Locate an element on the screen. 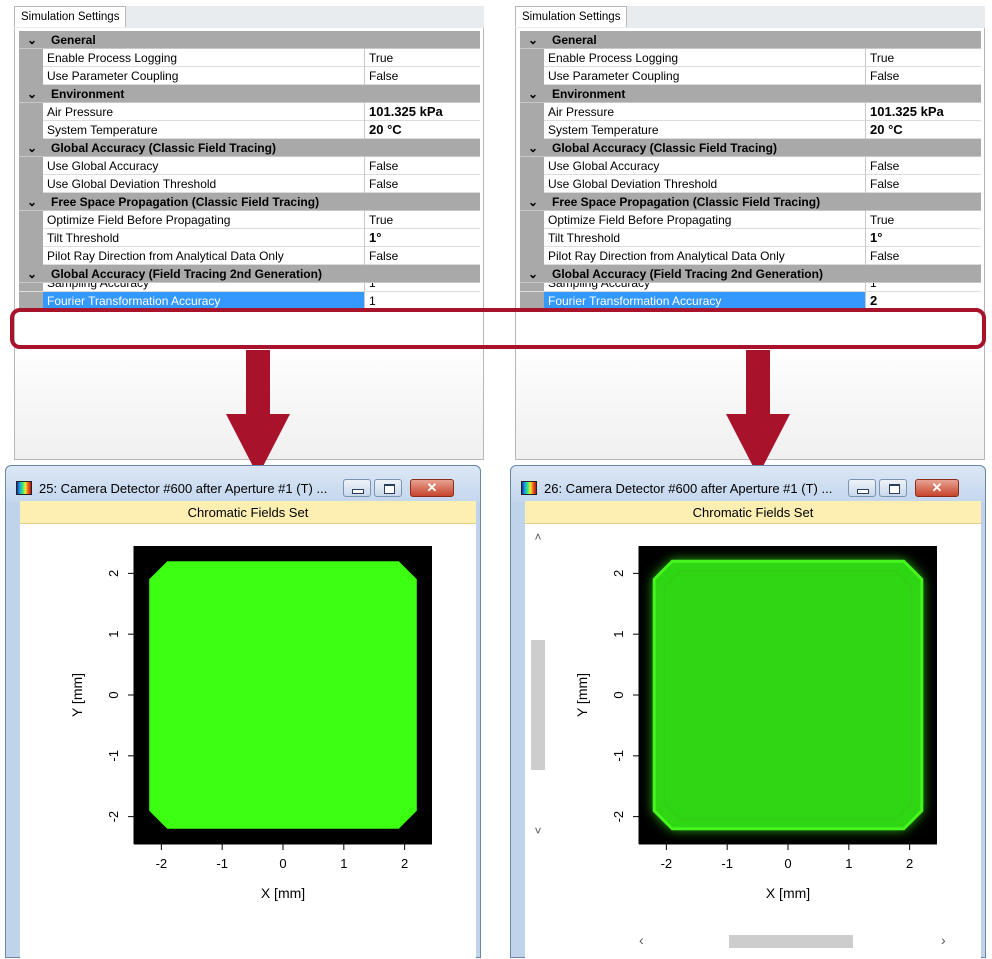 The height and width of the screenshot is (959, 992). vertical-scrollbar: ˄ ˅ is located at coordinates (538, 689).